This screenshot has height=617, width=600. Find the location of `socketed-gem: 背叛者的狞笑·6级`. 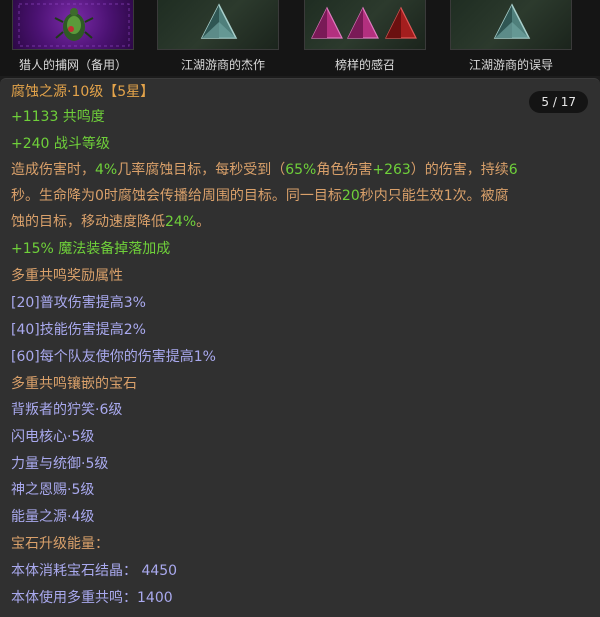

socketed-gem: 背叛者的狞笑·6级 is located at coordinates (67, 410).